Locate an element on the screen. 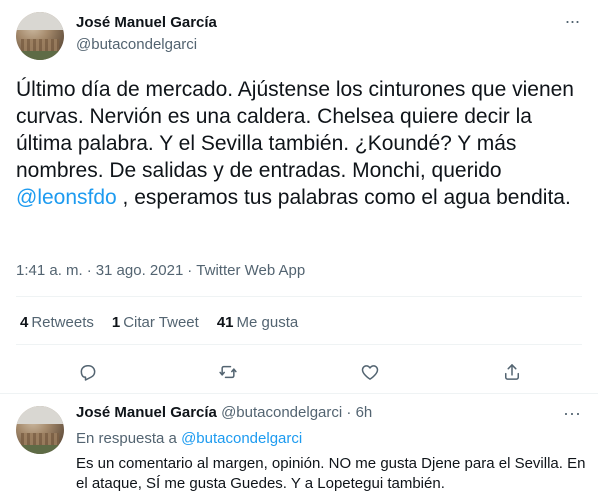 The width and height of the screenshot is (598, 500). mention-link: @butacondelgarci is located at coordinates (241, 438).